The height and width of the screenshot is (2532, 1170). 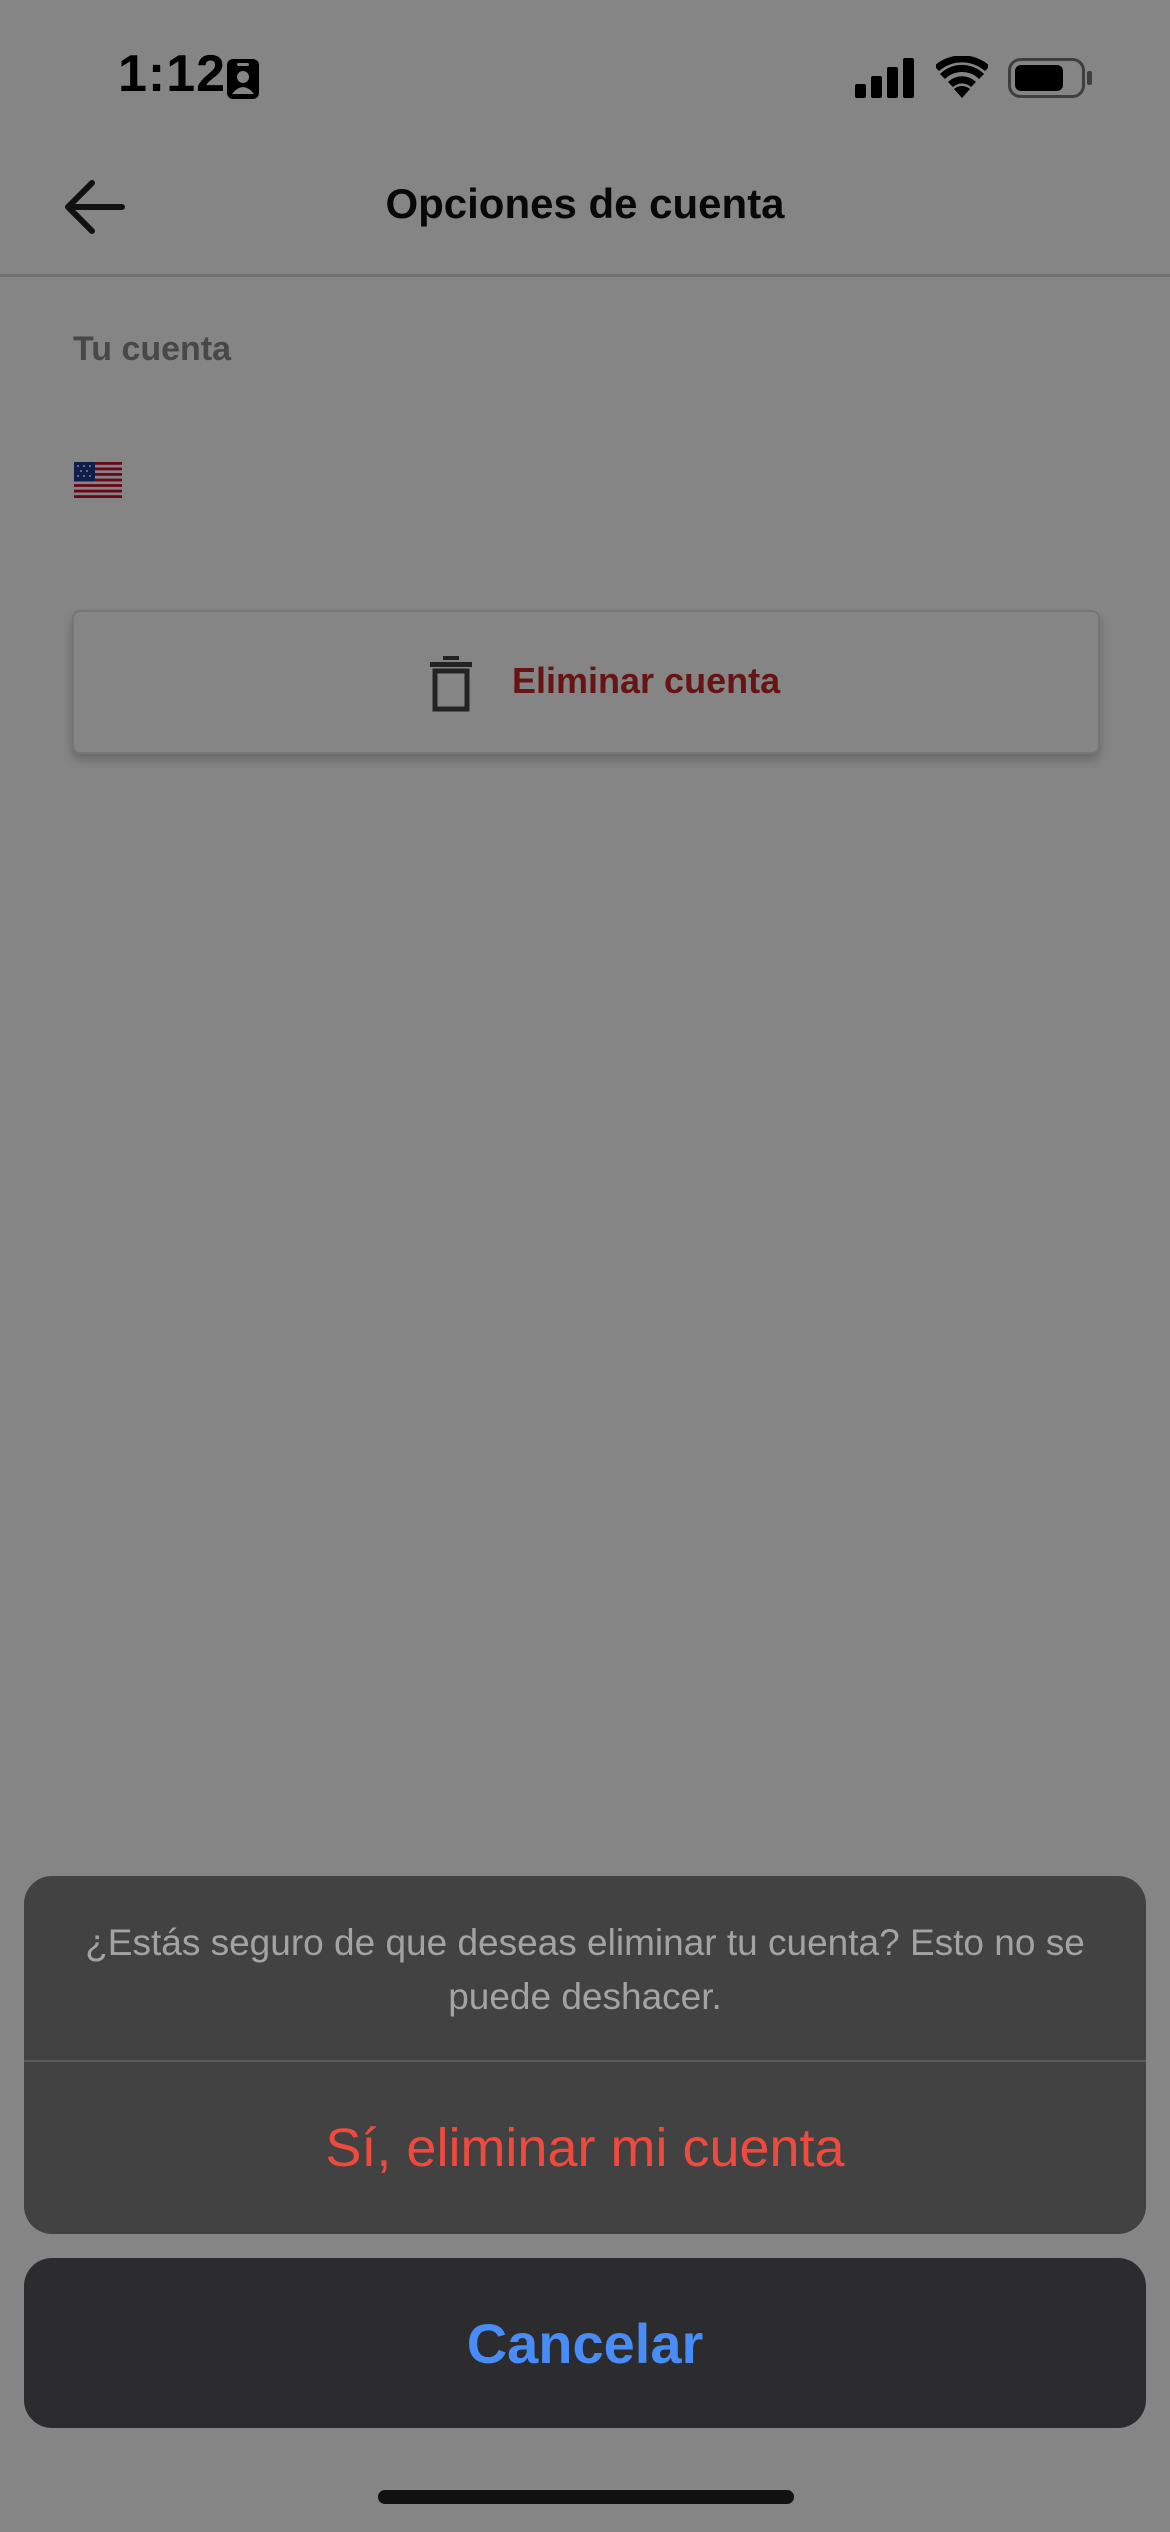 I want to click on confirm-delete-button: Sí, eliminar mi cuenta, so click(x=585, y=2148).